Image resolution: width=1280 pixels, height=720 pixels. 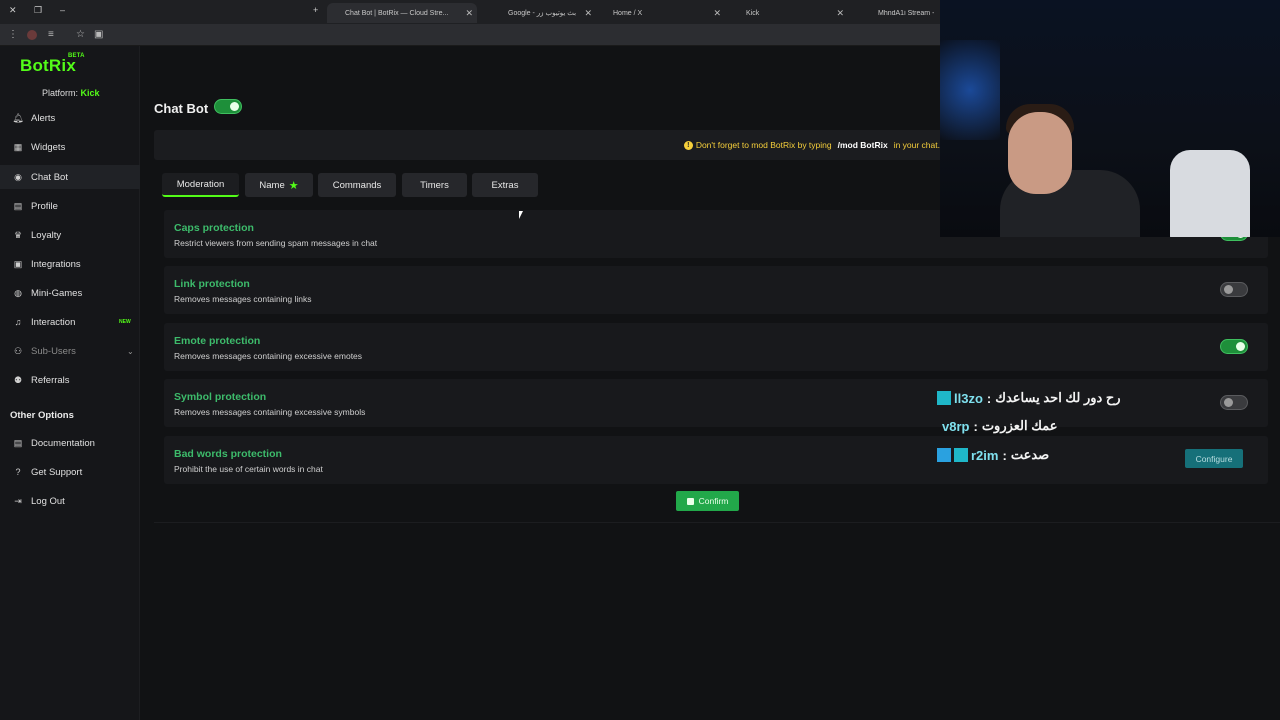 What do you see at coordinates (18, 292) in the screenshot?
I see `gamepad-icon: ◍` at bounding box center [18, 292].